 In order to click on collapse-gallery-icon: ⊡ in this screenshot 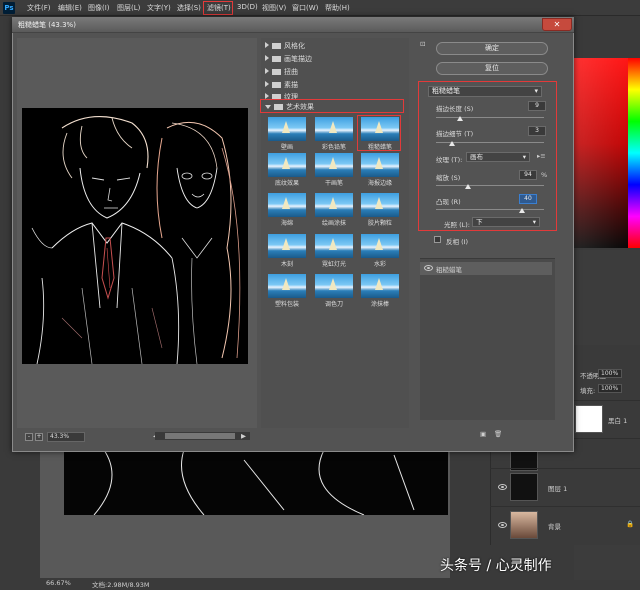, I will do `click(422, 44)`.